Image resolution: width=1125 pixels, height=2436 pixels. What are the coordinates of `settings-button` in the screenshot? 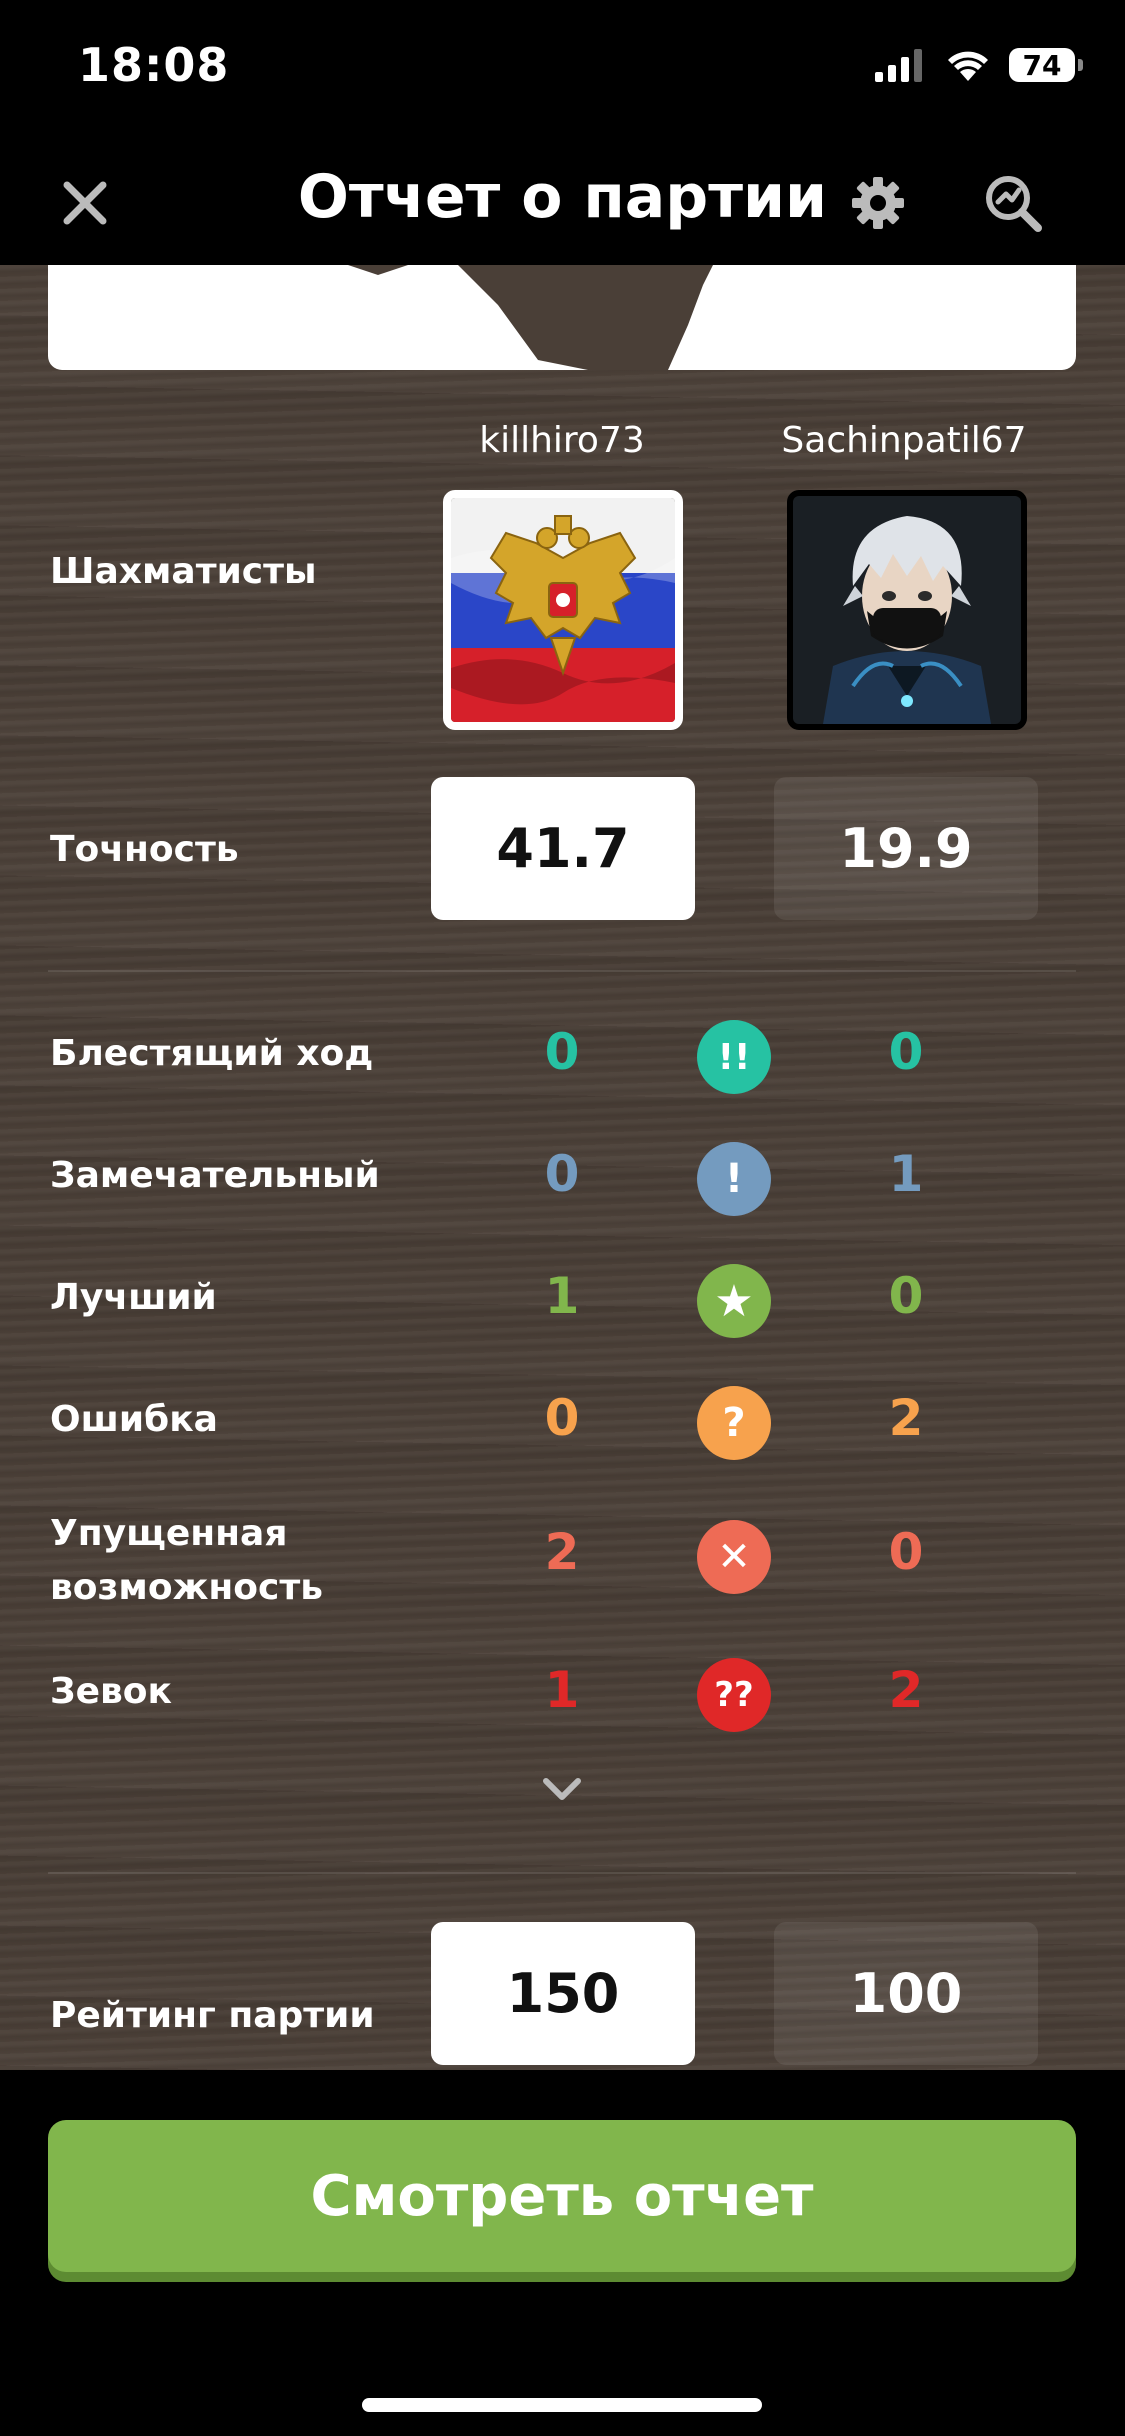 It's located at (878, 203).